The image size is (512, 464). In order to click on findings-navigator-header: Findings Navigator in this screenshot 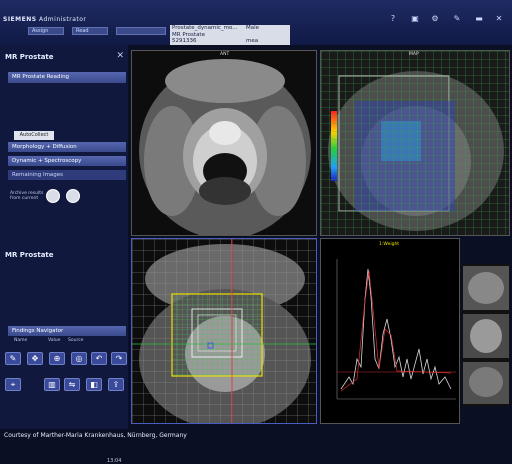, I will do `click(67, 331)`.